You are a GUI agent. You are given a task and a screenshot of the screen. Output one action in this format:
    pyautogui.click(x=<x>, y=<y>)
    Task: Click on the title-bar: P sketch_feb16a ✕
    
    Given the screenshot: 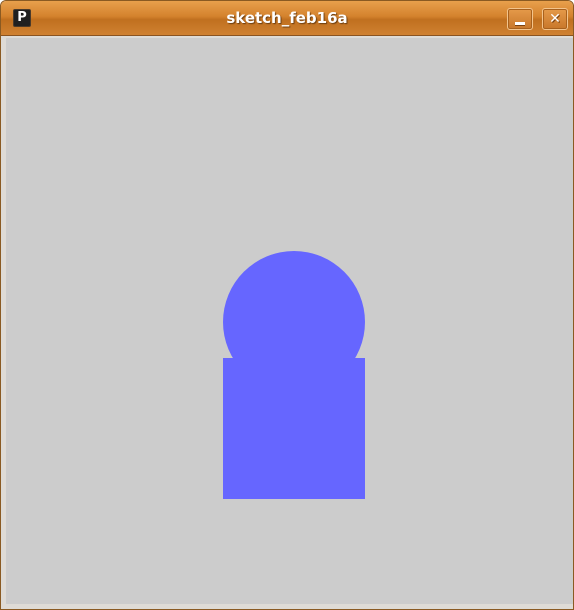 What is the action you would take?
    pyautogui.click(x=287, y=18)
    